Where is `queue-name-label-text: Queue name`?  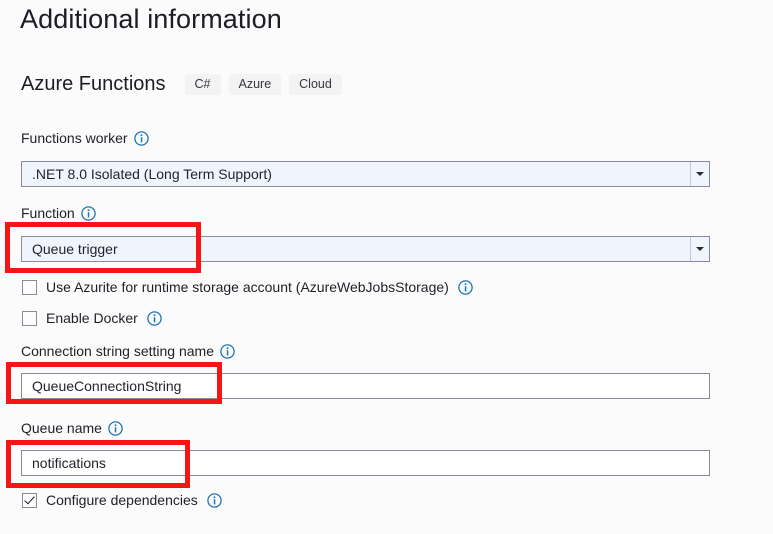 queue-name-label-text: Queue name is located at coordinates (61, 428).